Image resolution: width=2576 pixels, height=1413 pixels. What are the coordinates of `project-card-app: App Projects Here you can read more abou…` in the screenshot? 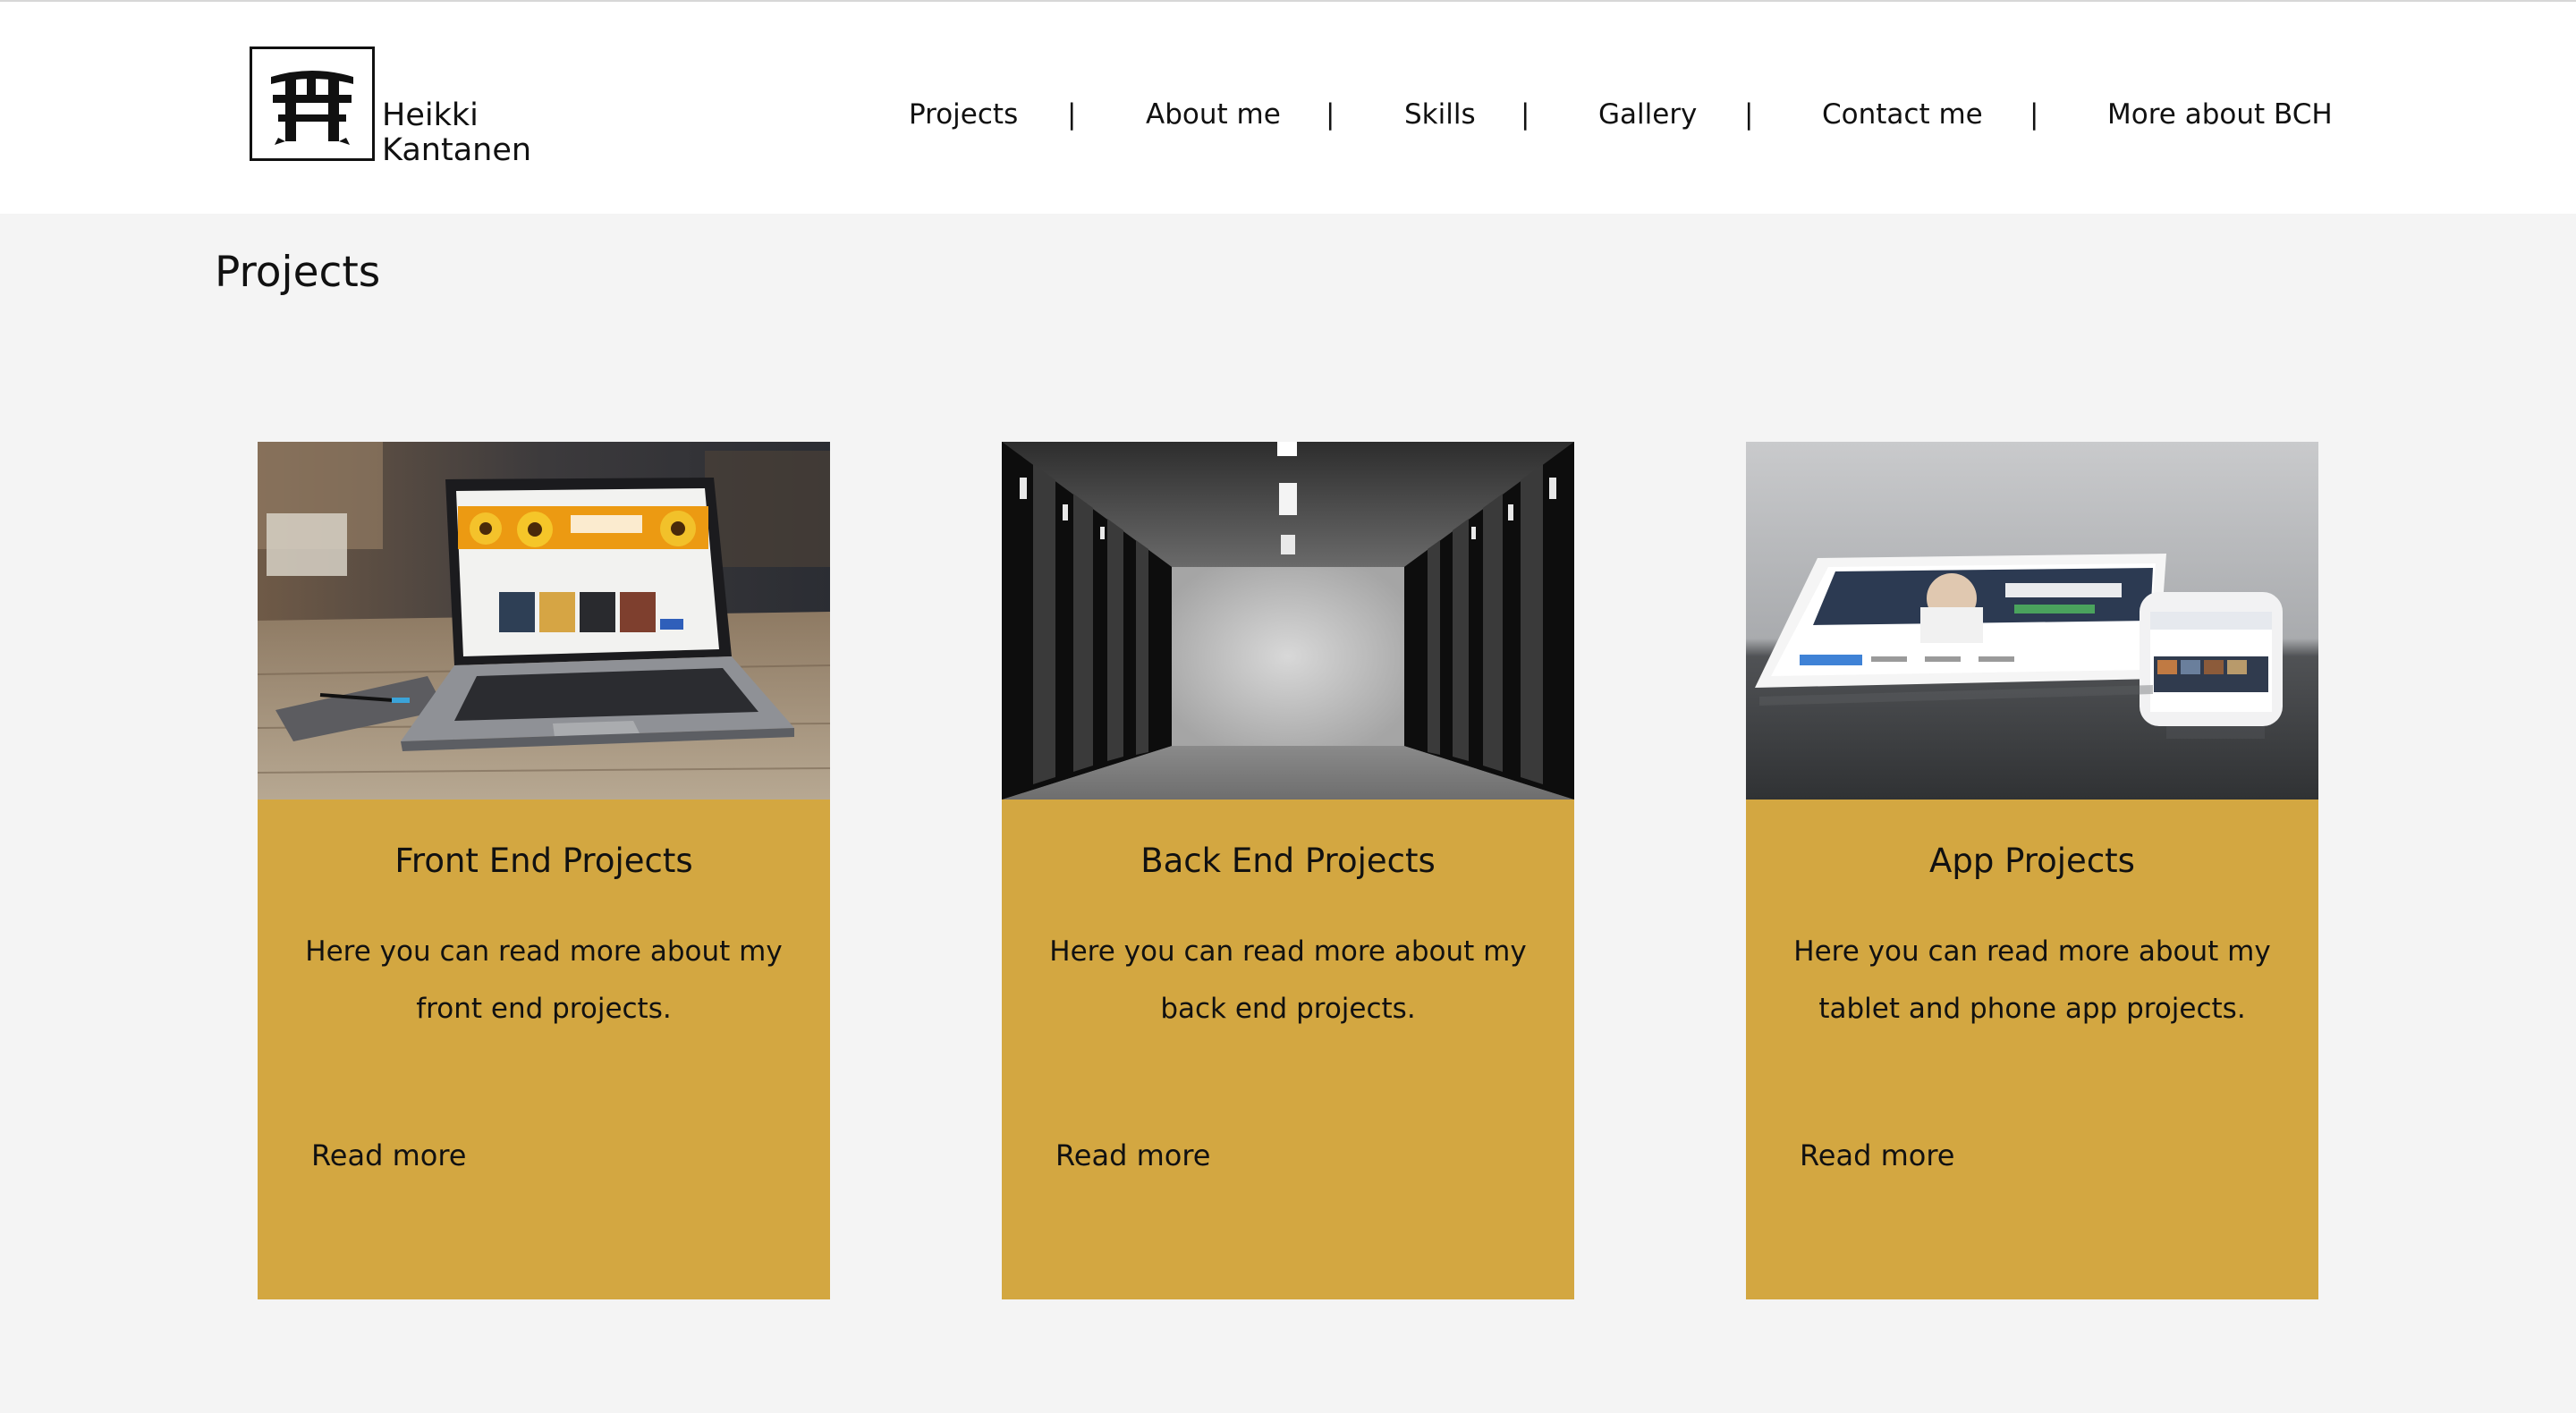 It's located at (2032, 870).